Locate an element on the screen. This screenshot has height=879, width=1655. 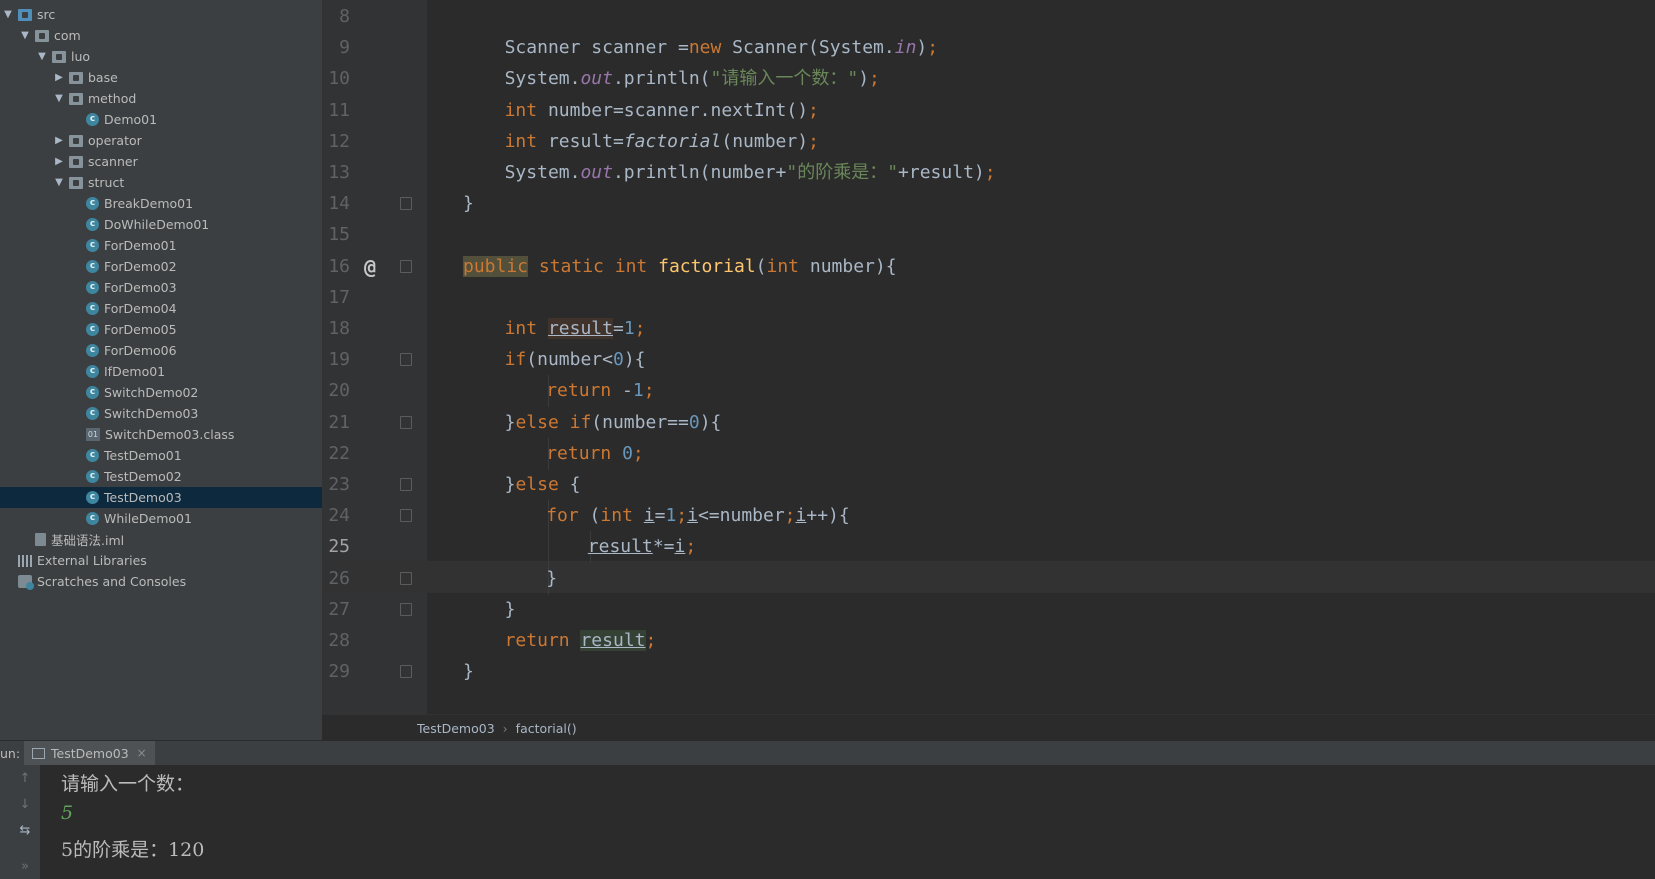
code-text: public static int factorial(int number){ is located at coordinates (680, 266).